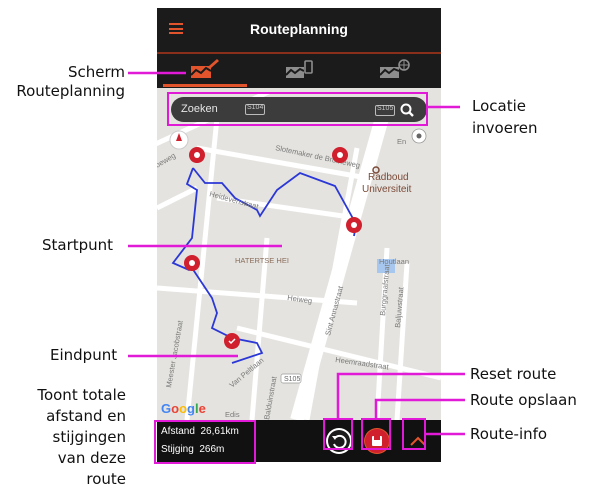  I want to click on stats-highlight-box, so click(205, 442).